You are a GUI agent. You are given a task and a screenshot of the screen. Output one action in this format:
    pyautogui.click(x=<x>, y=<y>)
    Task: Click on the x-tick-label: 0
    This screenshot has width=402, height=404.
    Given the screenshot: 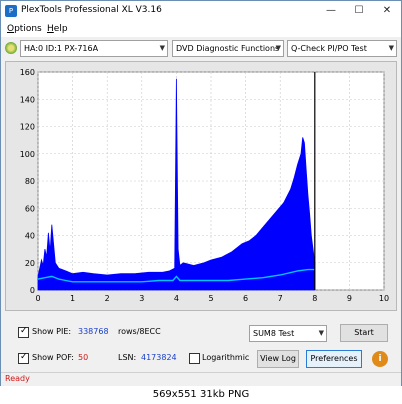 What is the action you would take?
    pyautogui.click(x=37, y=298)
    